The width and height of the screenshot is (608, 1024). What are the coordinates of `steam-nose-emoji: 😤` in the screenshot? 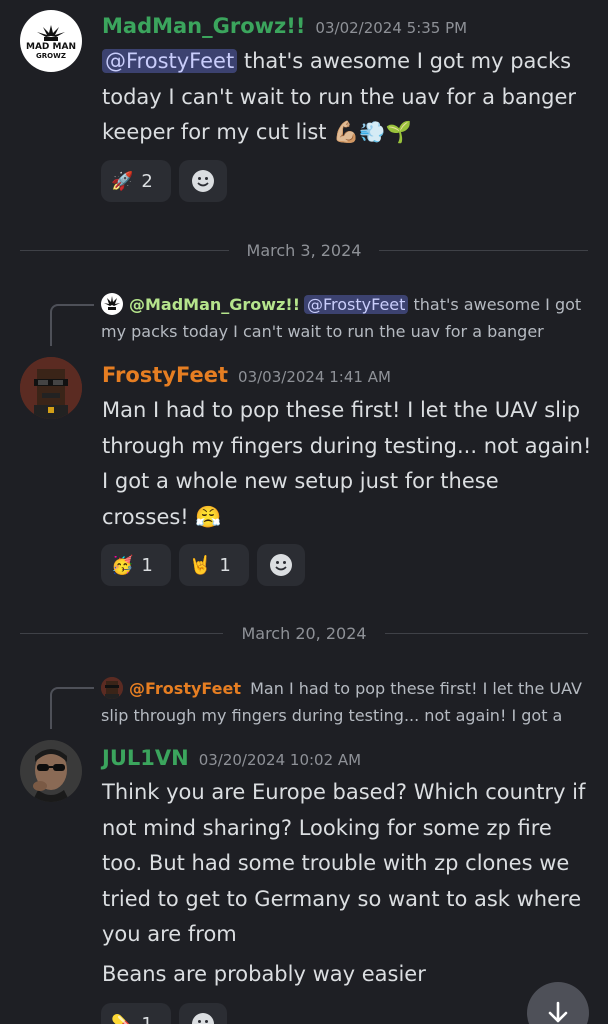 It's located at (208, 516).